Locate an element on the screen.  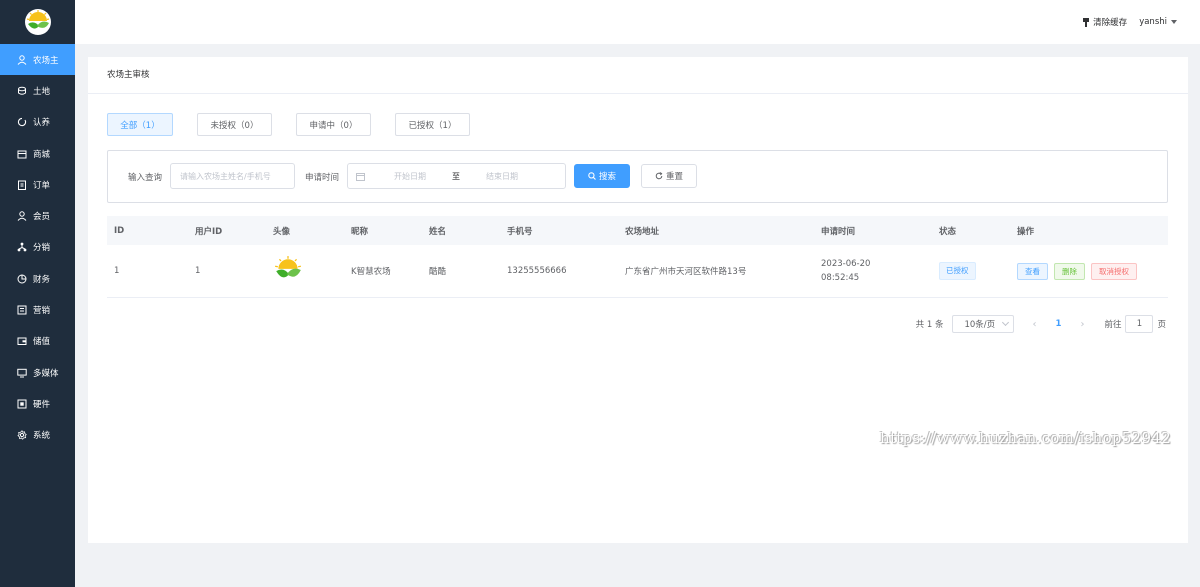
sidebar-item-12: 系统 is located at coordinates (37, 435).